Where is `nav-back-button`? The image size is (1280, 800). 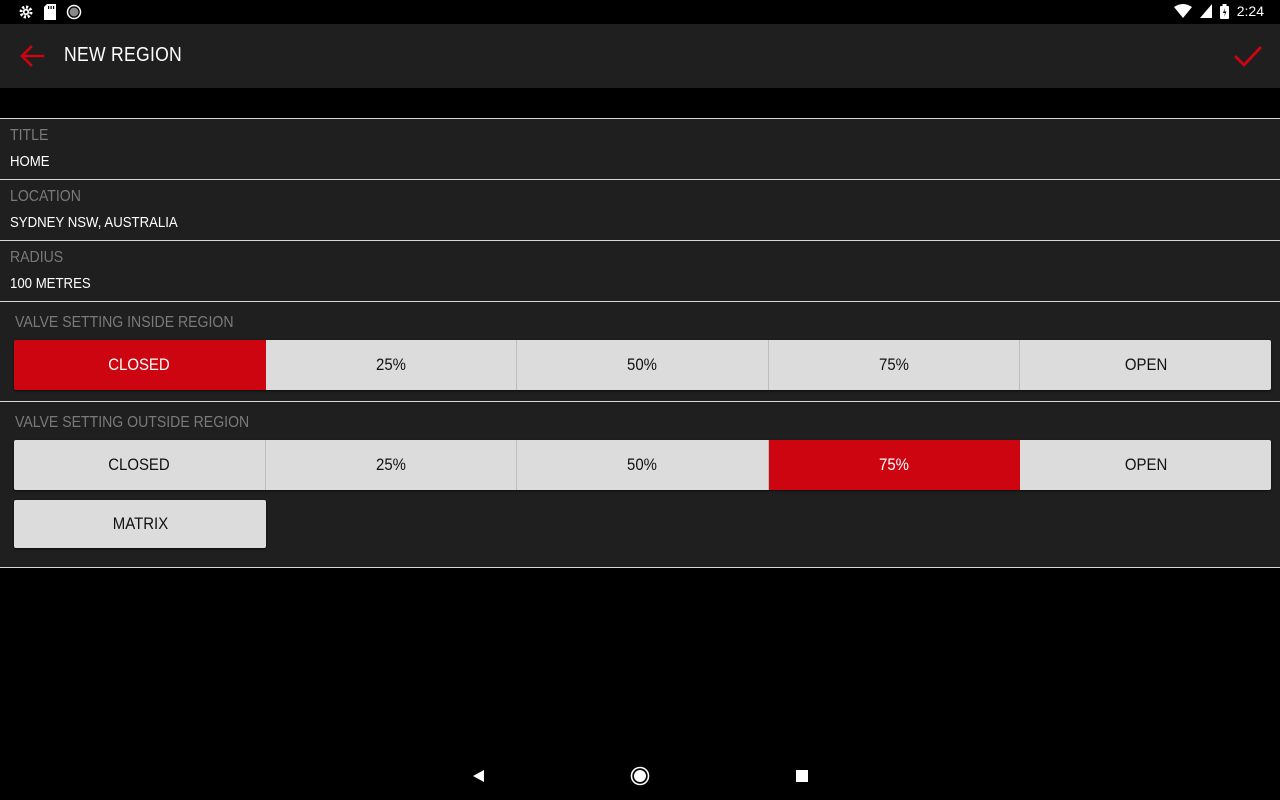 nav-back-button is located at coordinates (479, 776).